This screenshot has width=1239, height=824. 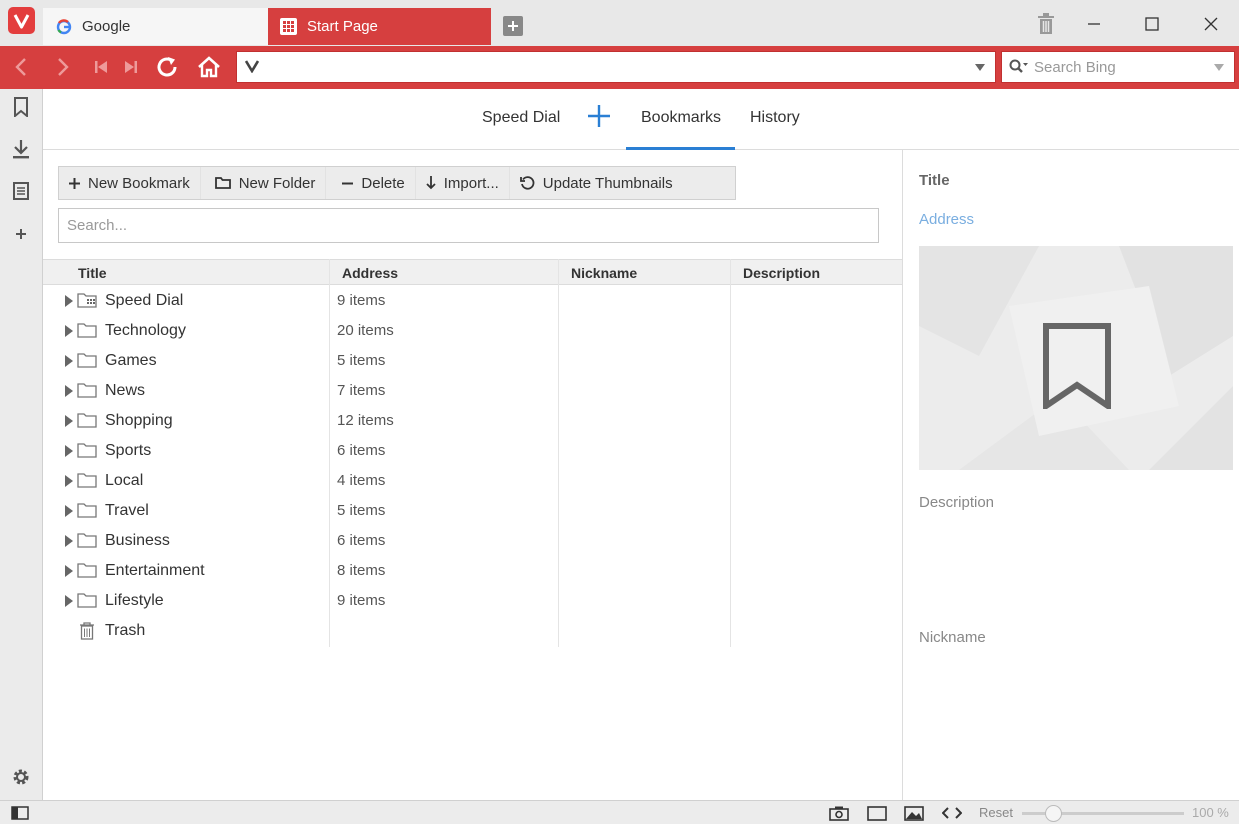 What do you see at coordinates (472, 391) in the screenshot?
I see `table-row: News 7 items` at bounding box center [472, 391].